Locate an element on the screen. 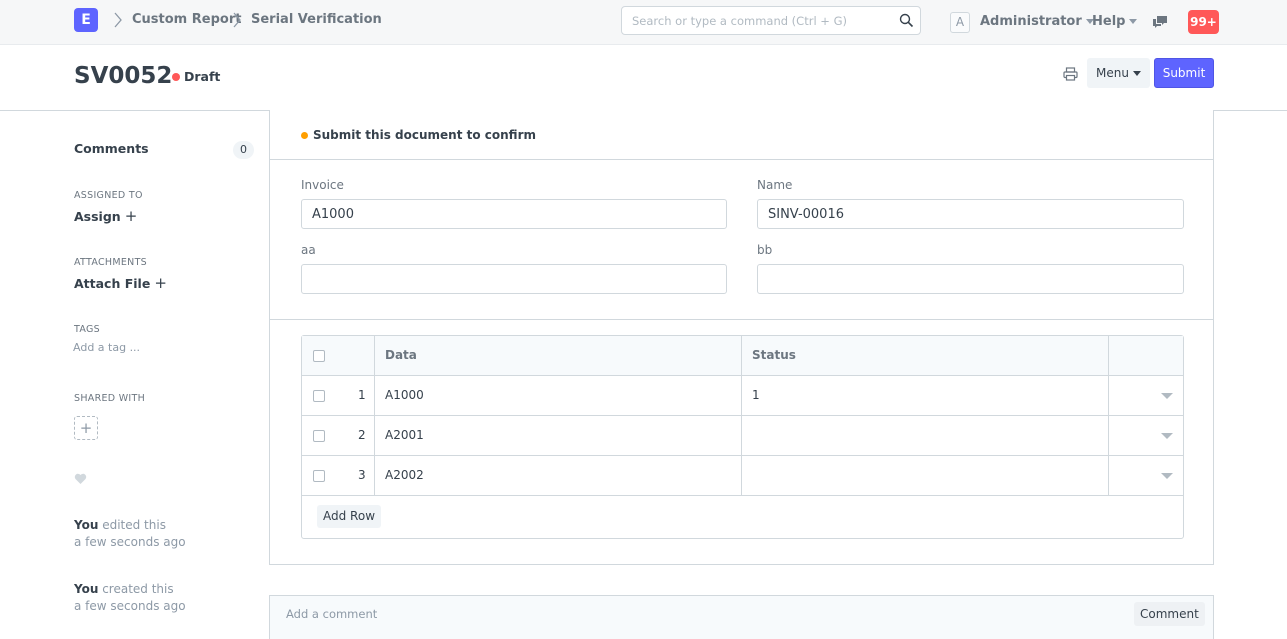 This screenshot has width=1287, height=639. table-row: 3 A2002 is located at coordinates (742, 476).